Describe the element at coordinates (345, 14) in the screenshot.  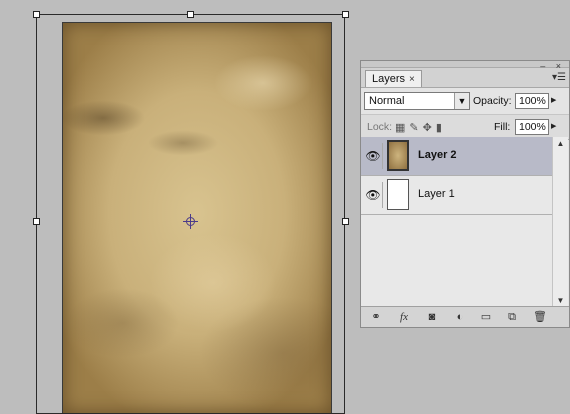
I see `transform-handle-top-right` at that location.